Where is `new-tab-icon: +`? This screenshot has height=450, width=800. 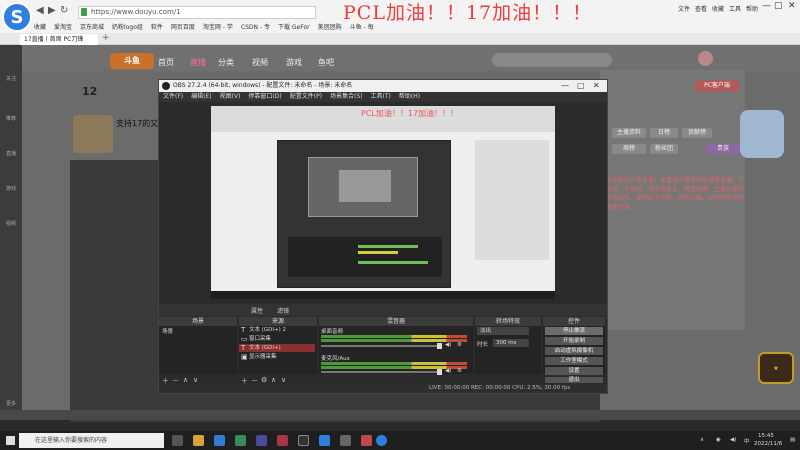 new-tab-icon: + is located at coordinates (106, 38).